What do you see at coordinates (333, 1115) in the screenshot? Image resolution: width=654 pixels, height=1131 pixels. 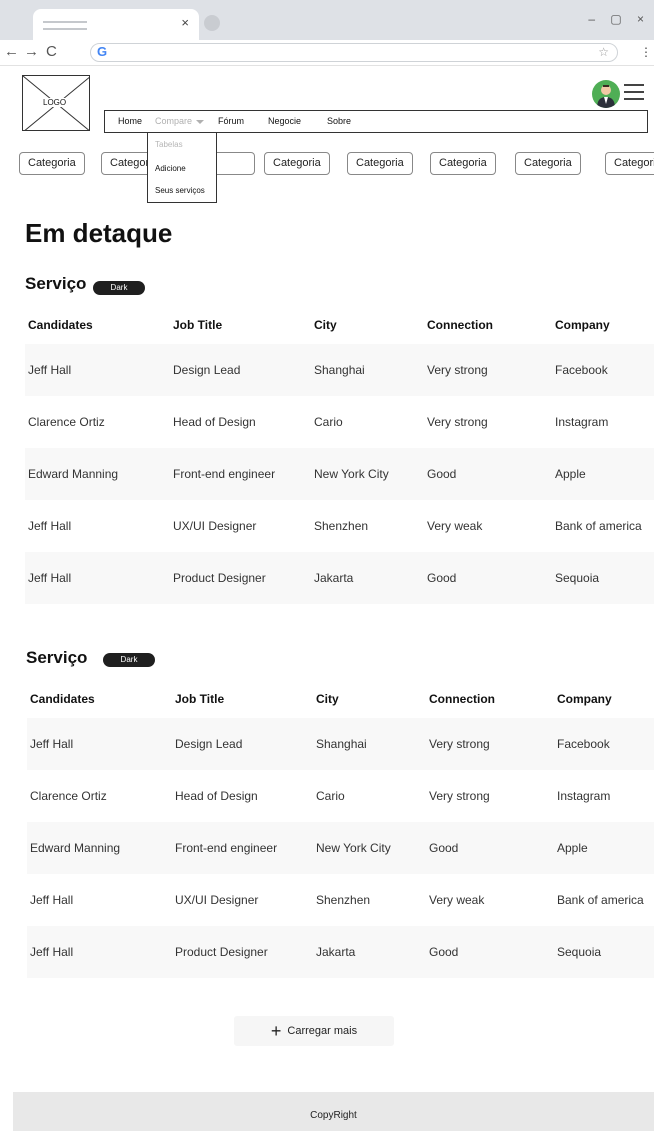 I see `copyright-text: CopyRight` at bounding box center [333, 1115].